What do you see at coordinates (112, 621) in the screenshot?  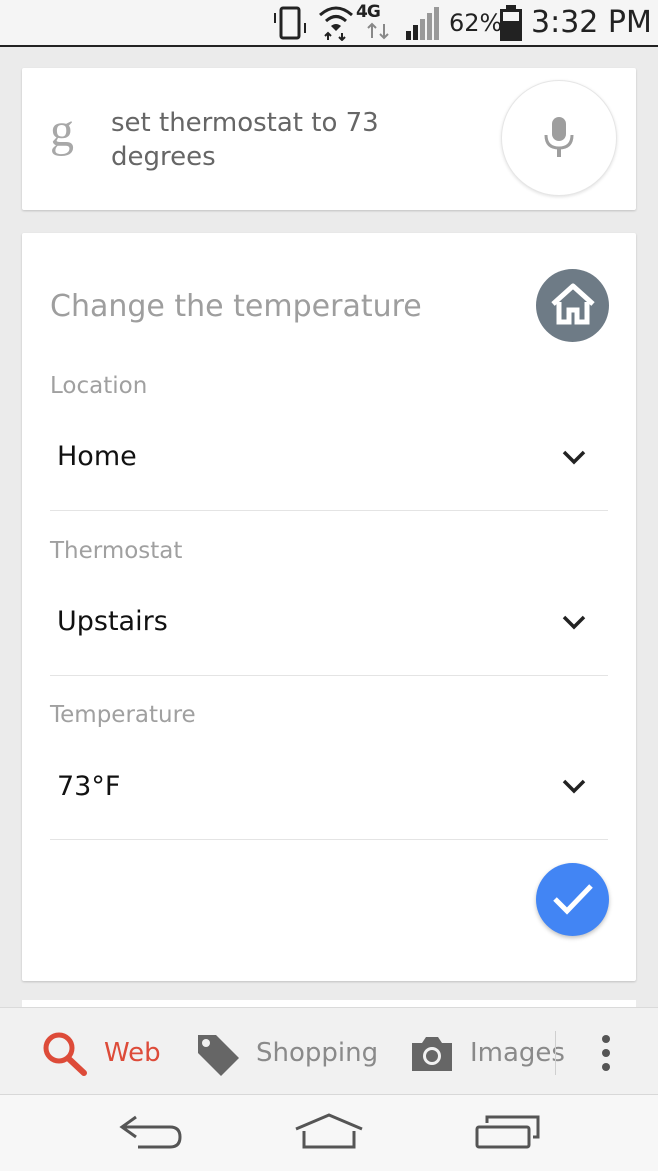 I see `thermostat-select: Upstairs` at bounding box center [112, 621].